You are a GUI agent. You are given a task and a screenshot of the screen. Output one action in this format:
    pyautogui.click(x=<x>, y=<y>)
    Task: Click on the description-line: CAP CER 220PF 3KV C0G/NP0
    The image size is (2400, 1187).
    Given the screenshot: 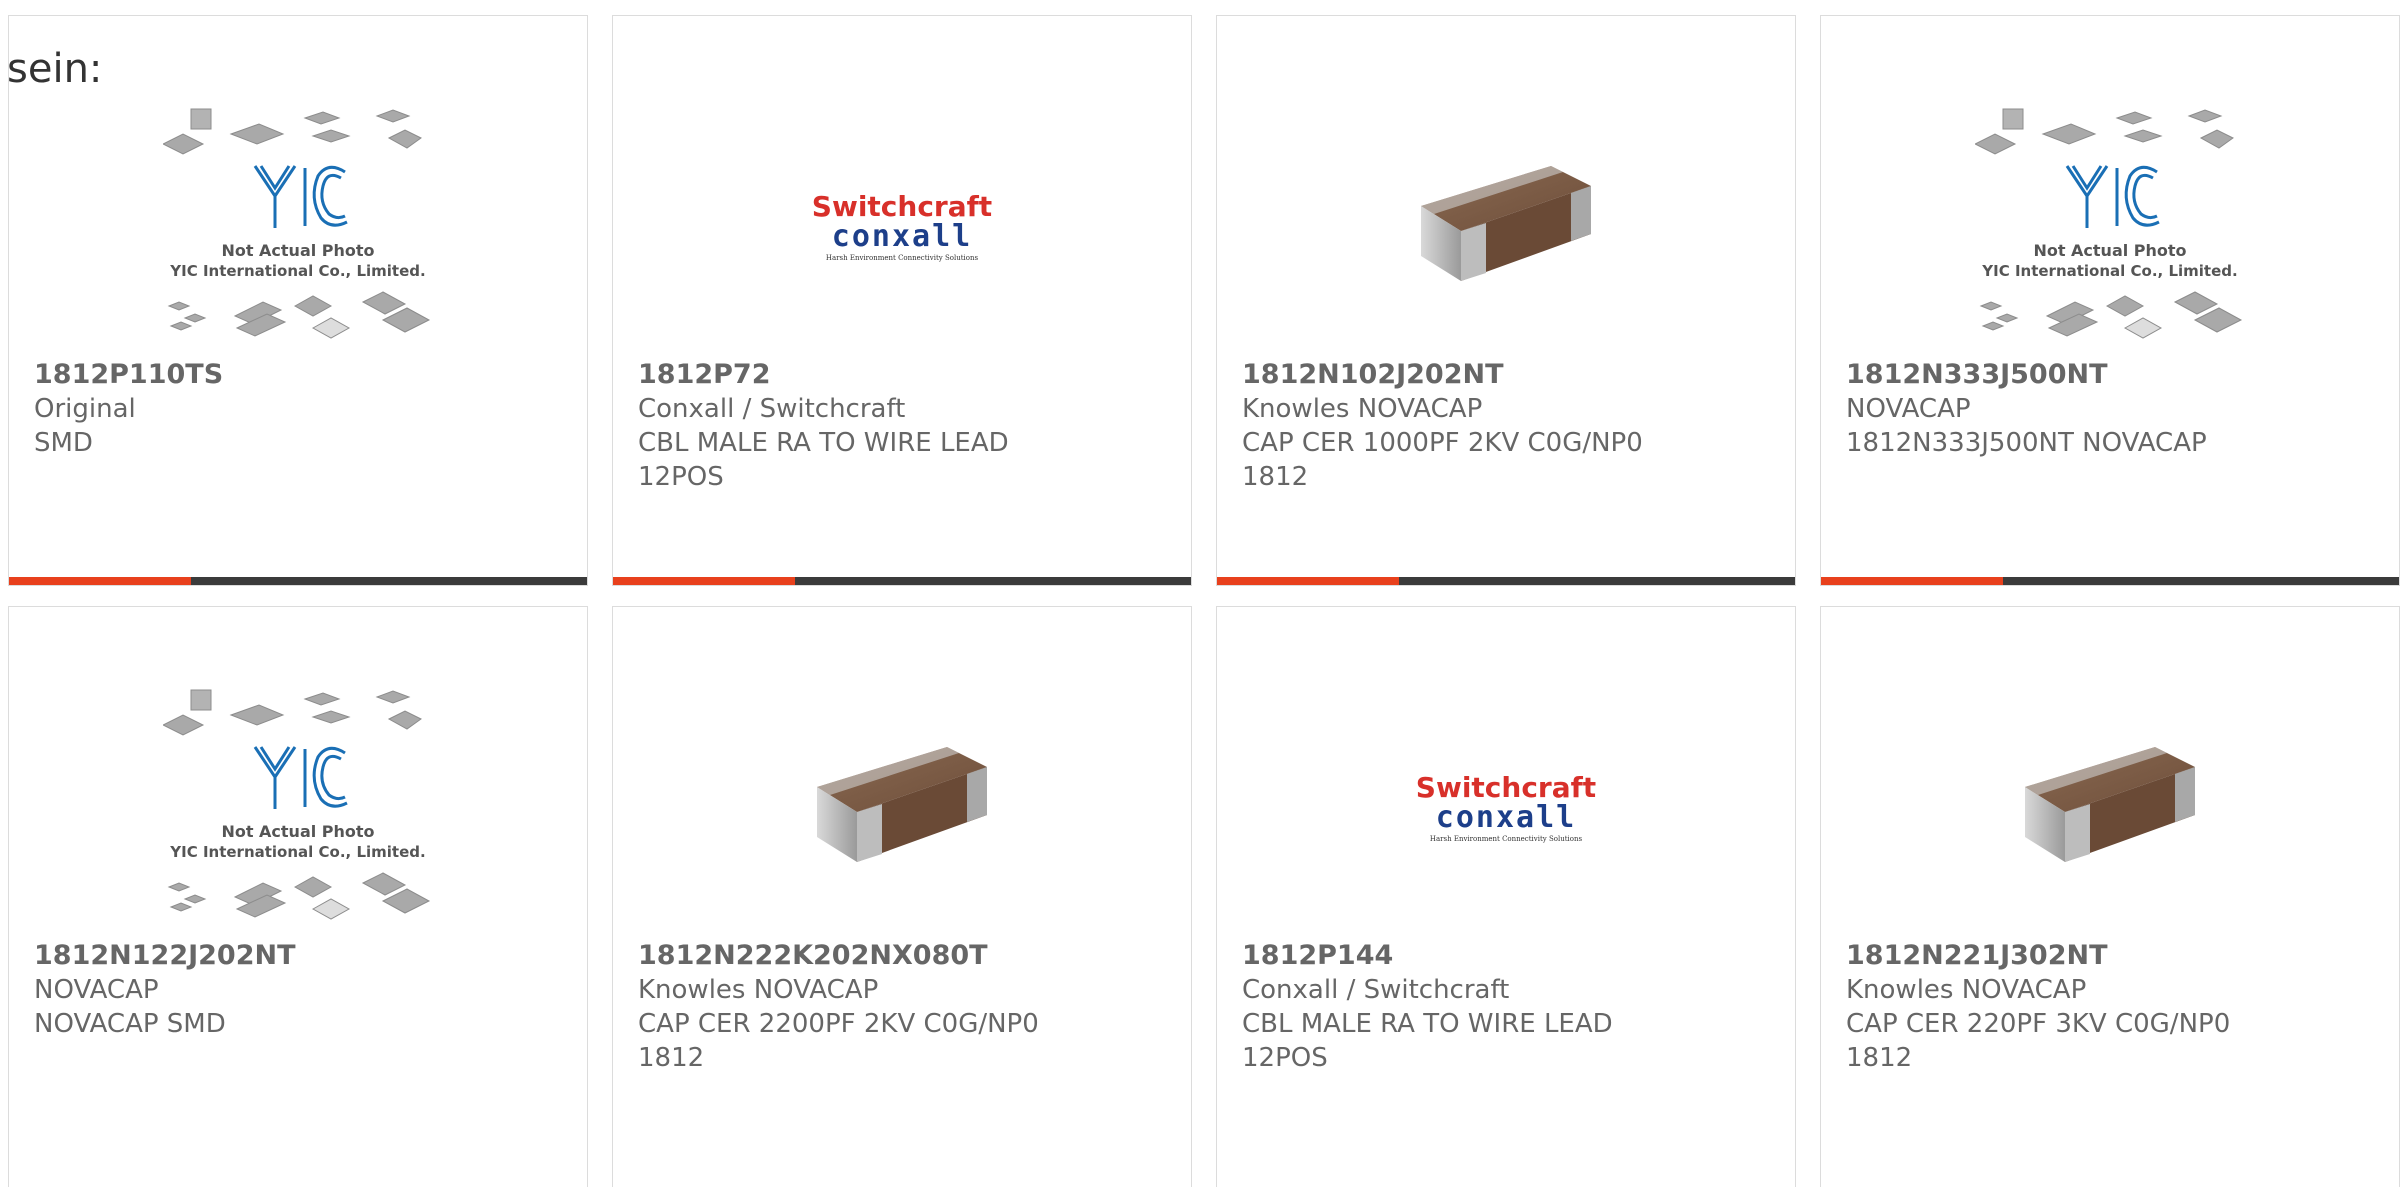 What is the action you would take?
    pyautogui.click(x=2038, y=1024)
    